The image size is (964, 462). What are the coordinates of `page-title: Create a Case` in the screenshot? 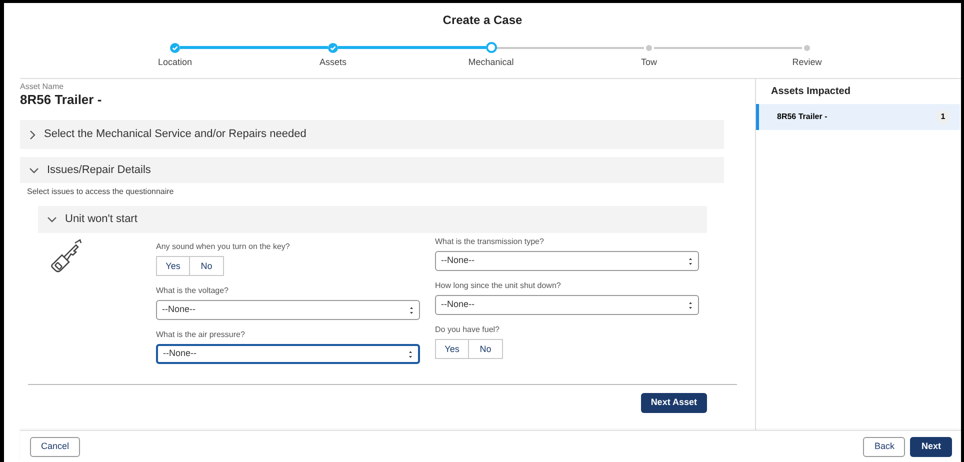 It's located at (483, 20).